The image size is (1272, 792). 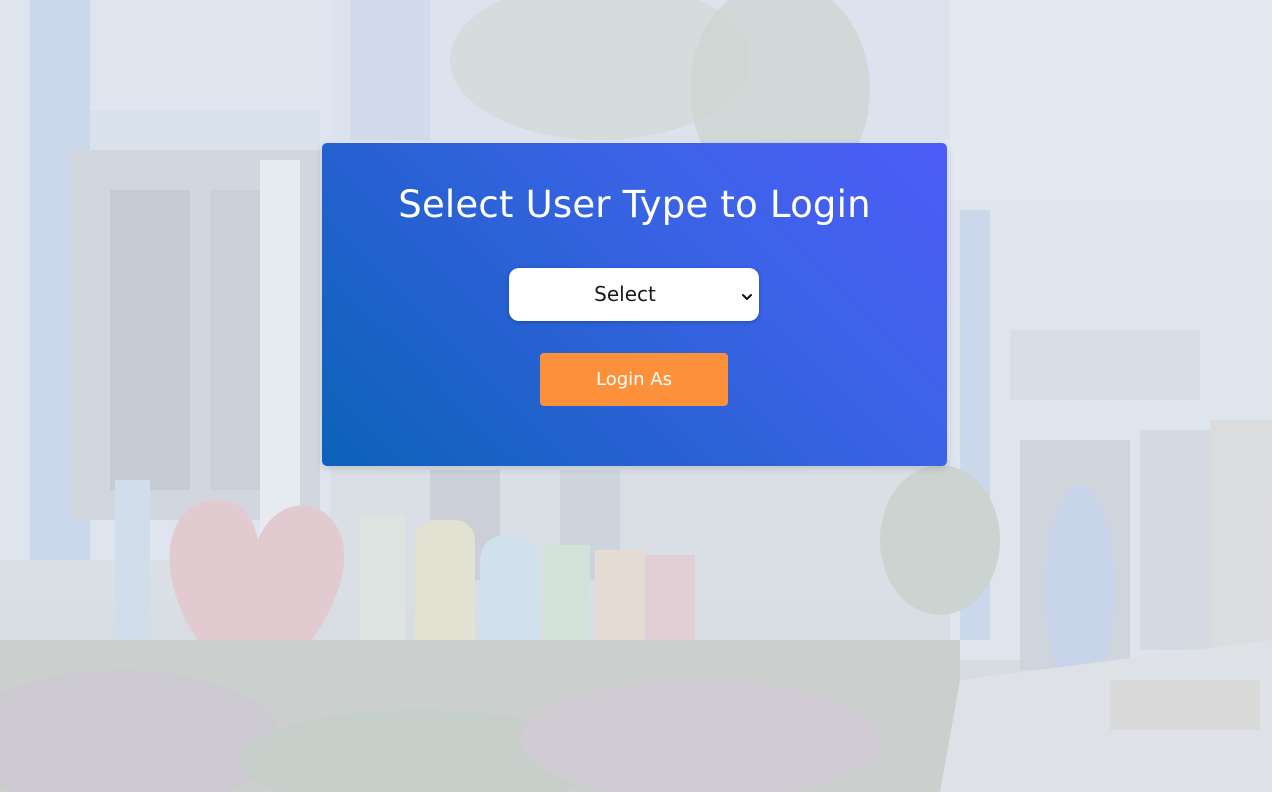 What do you see at coordinates (634, 204) in the screenshot?
I see `page-title: Select User Type to Login` at bounding box center [634, 204].